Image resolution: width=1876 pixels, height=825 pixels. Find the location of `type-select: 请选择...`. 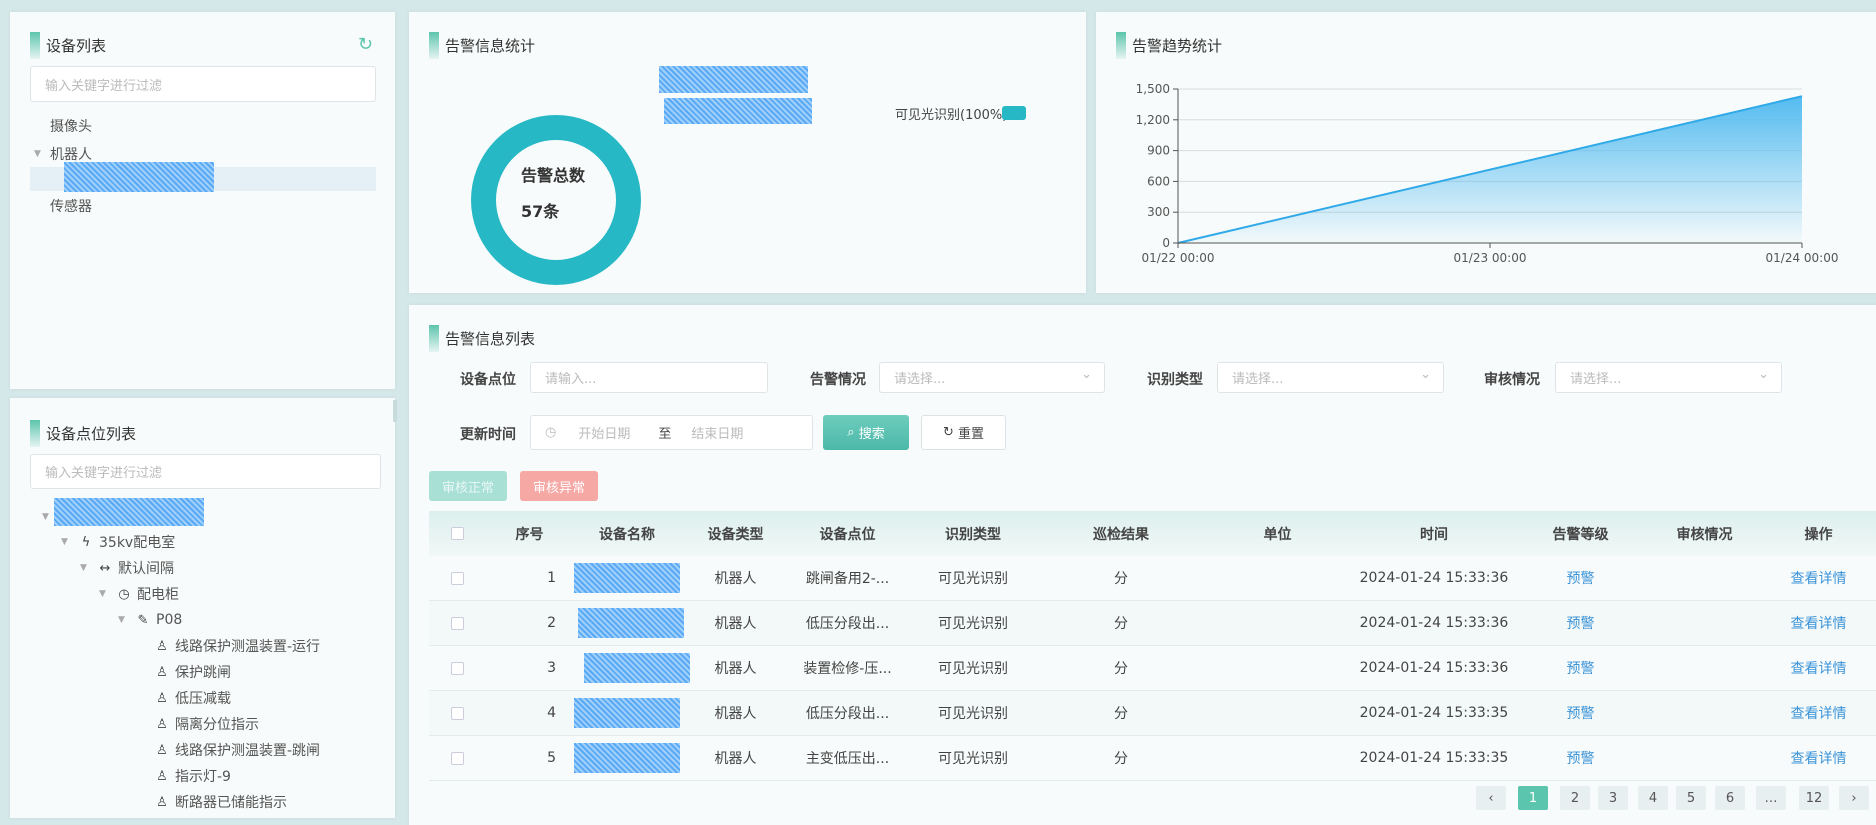

type-select: 请选择... is located at coordinates (1330, 377).